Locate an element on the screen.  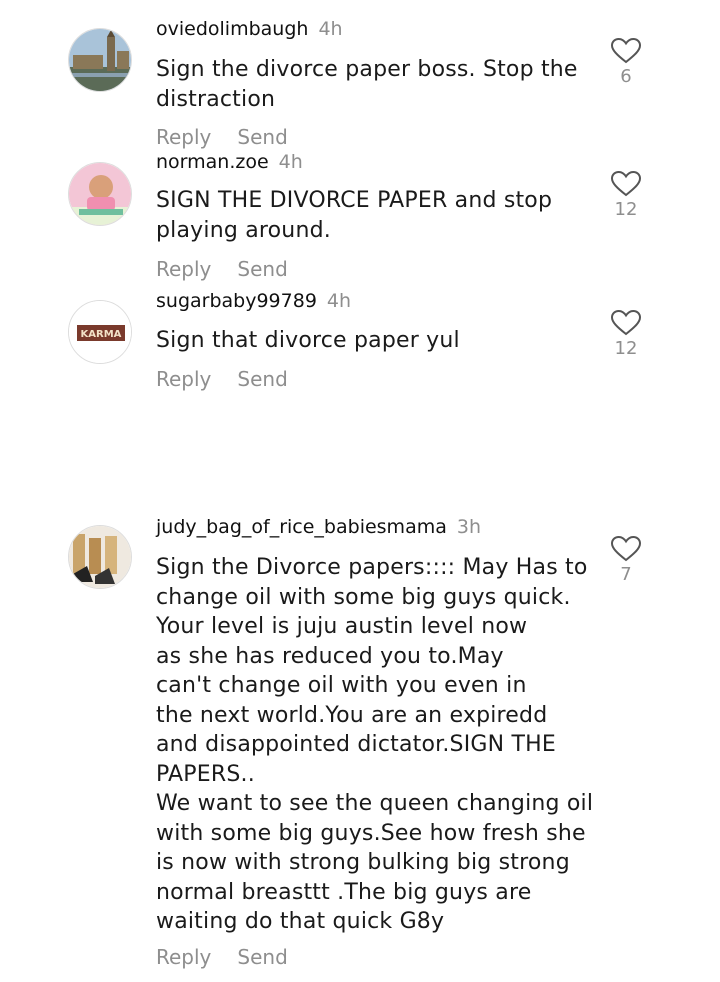
baby-photo-avatar is located at coordinates (100, 194).